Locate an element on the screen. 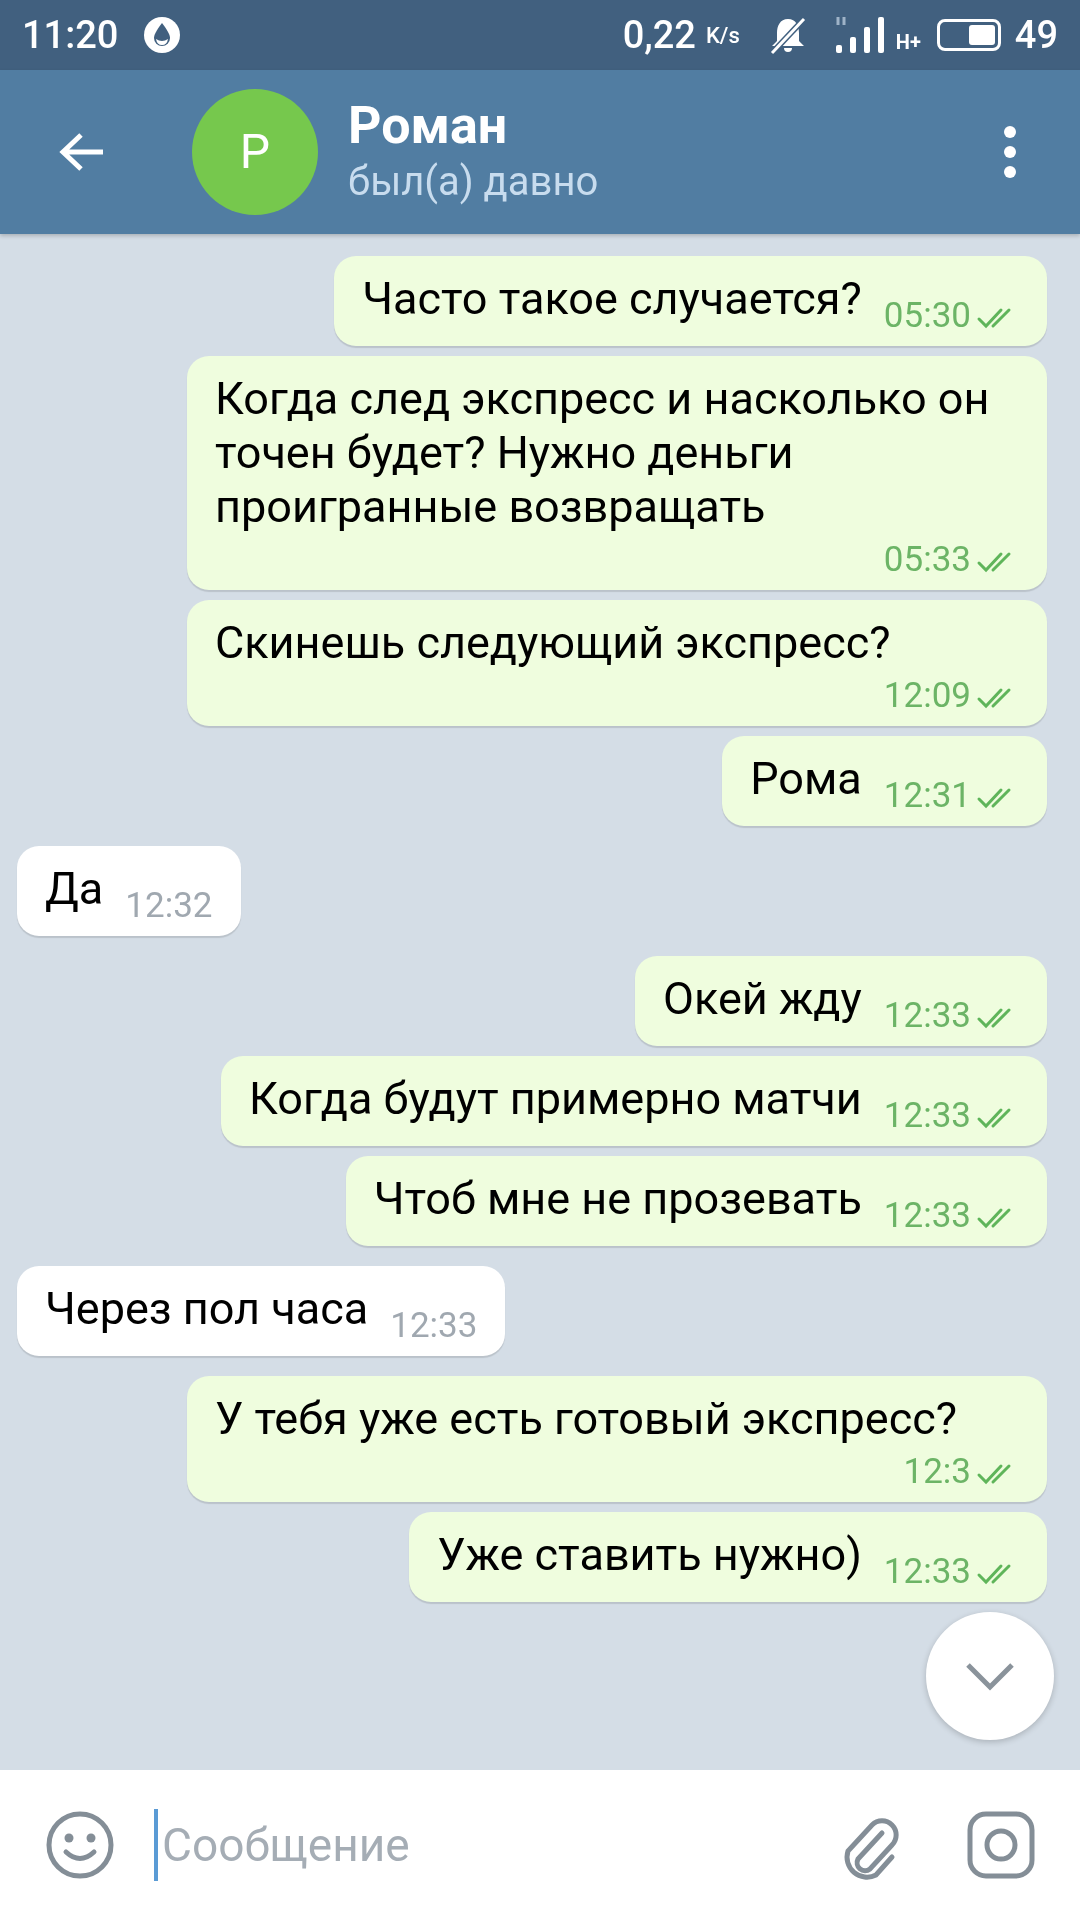  message-text: У тебя уже есть готовый экспресс? is located at coordinates (586, 1419).